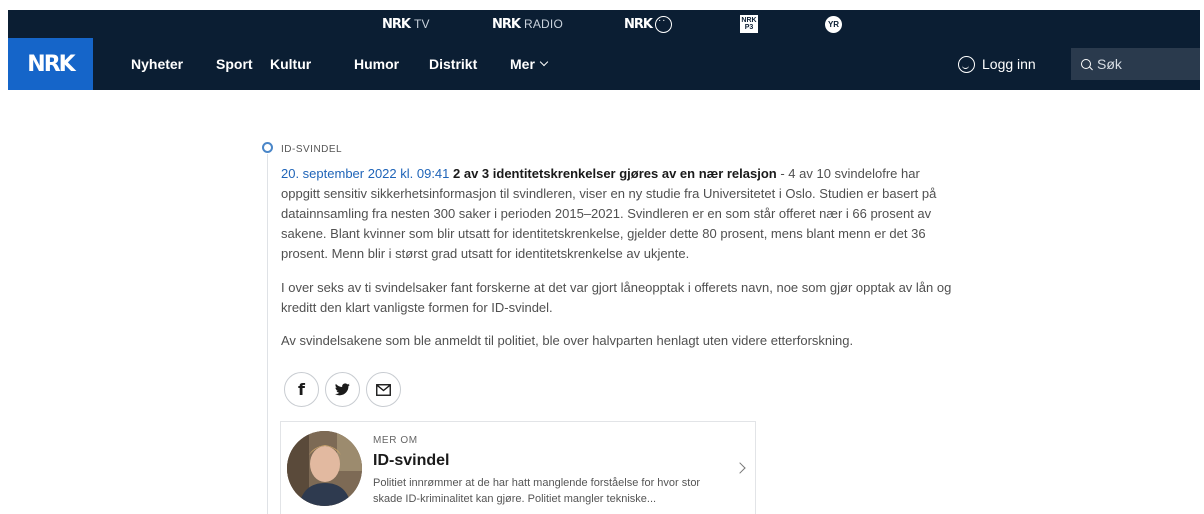 The width and height of the screenshot is (1204, 514). Describe the element at coordinates (966, 64) in the screenshot. I see `user-icon` at that location.